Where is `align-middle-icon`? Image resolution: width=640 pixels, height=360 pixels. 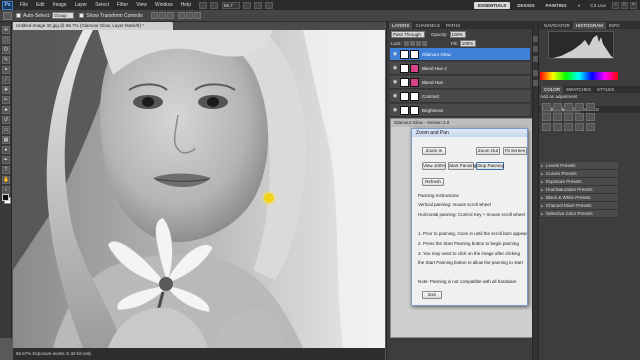
align-middle-icon is located at coordinates (162, 15).